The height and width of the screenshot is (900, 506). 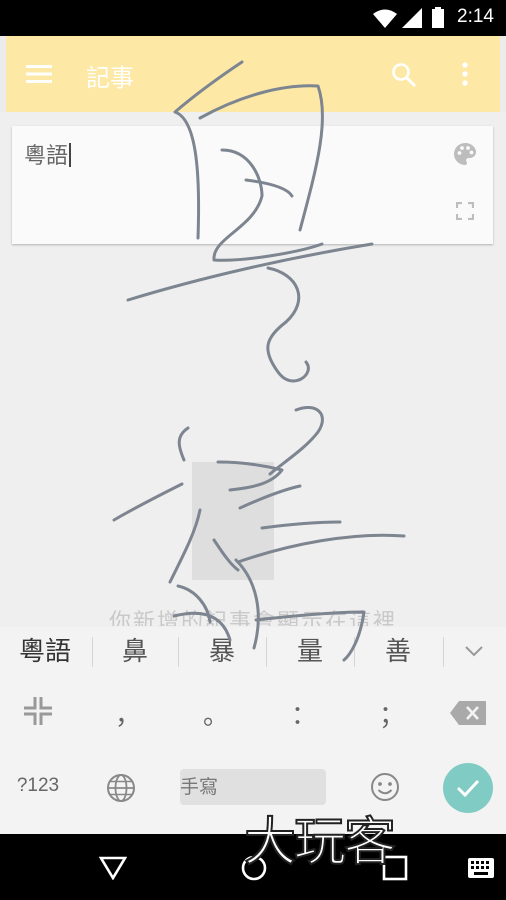 I want to click on key-semicolon: ；, so click(x=392, y=713).